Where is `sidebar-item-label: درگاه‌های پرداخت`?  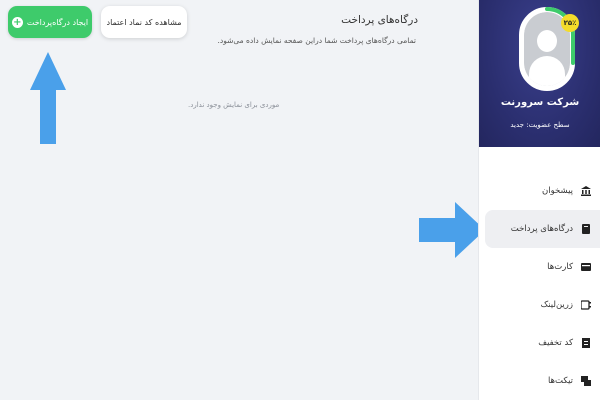
sidebar-item-label: درگاه‌های پرداخت is located at coordinates (541, 229).